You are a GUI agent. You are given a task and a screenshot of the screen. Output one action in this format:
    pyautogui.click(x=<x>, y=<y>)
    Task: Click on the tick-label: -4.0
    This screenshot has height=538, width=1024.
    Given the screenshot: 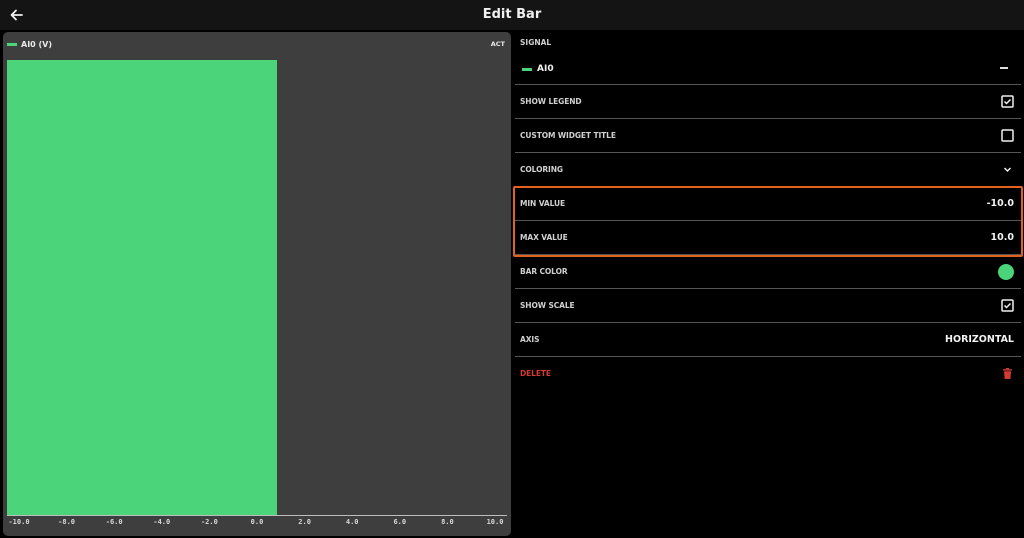 What is the action you would take?
    pyautogui.click(x=162, y=522)
    